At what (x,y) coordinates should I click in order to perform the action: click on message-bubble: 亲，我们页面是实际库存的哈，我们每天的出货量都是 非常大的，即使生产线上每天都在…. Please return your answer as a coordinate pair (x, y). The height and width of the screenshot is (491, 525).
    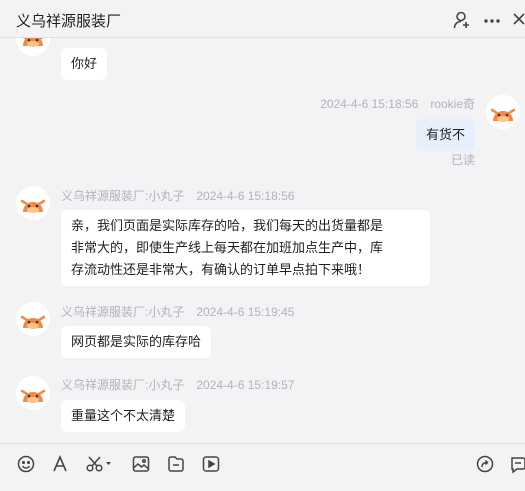
    Looking at the image, I should click on (245, 248).